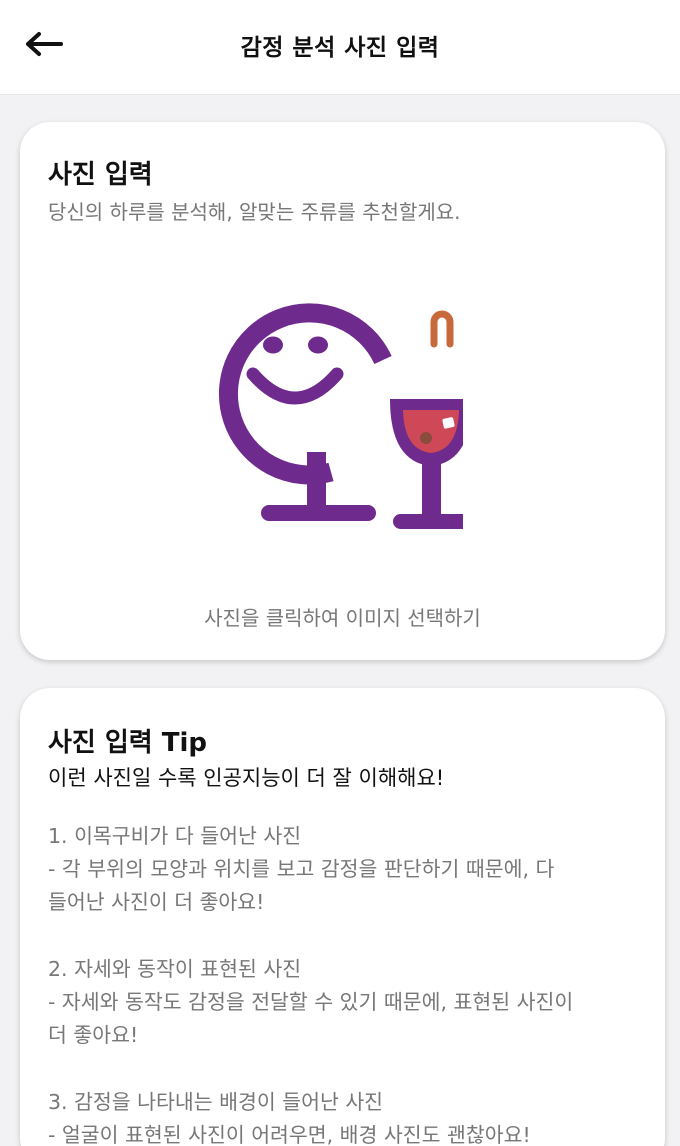 The image size is (680, 1146). Describe the element at coordinates (100, 175) in the screenshot. I see `photo-card-title: 사진 입력` at that location.